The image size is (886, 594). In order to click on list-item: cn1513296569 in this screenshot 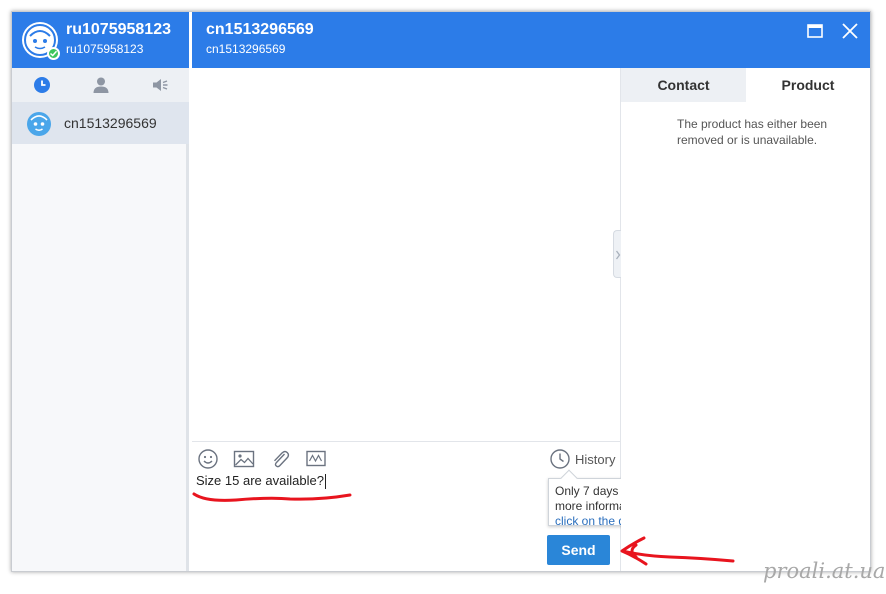, I will do `click(100, 123)`.